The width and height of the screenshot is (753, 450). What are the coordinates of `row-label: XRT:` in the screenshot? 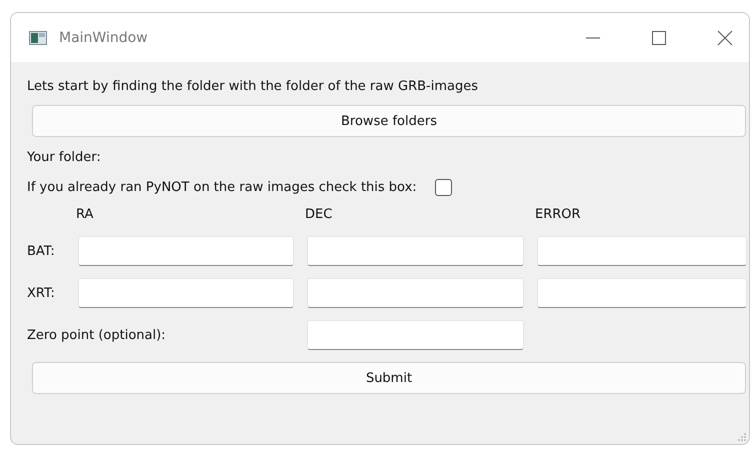 It's located at (41, 293).